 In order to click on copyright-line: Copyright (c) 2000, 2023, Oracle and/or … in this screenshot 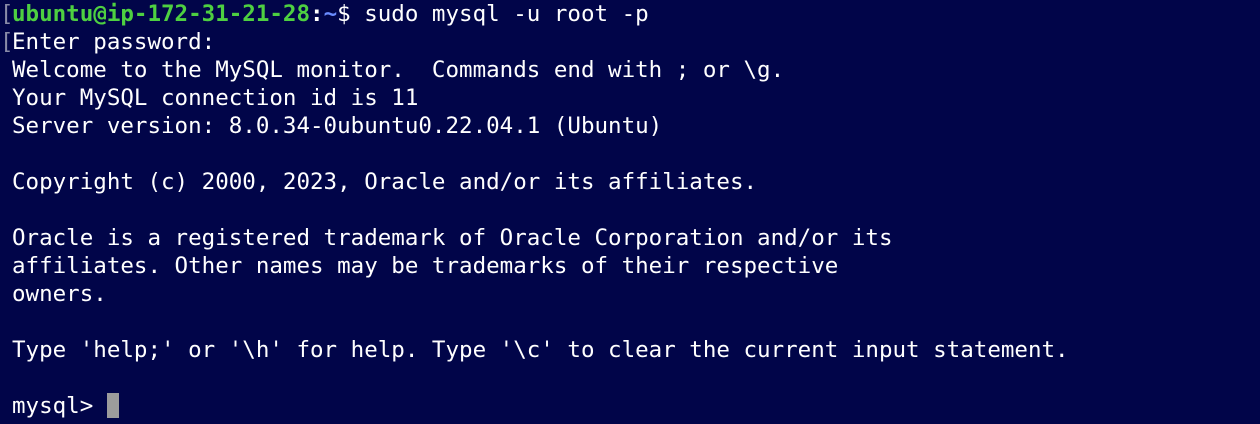, I will do `click(385, 182)`.